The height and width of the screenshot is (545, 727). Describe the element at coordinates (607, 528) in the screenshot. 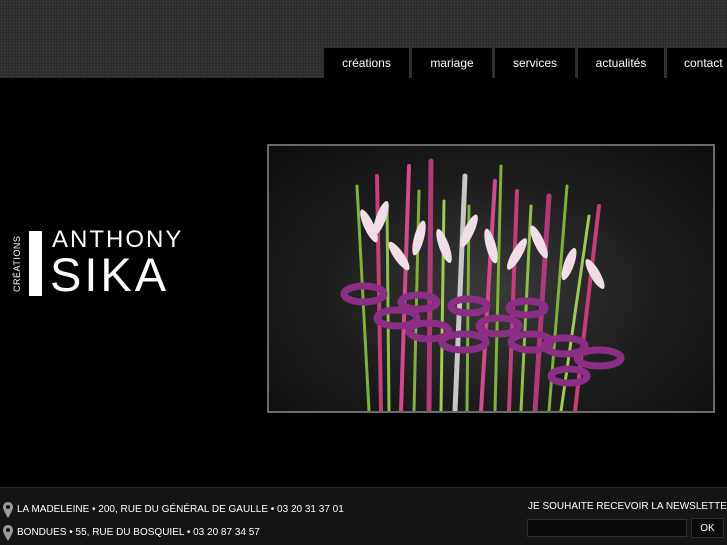

I see `newsletter-email-input` at that location.